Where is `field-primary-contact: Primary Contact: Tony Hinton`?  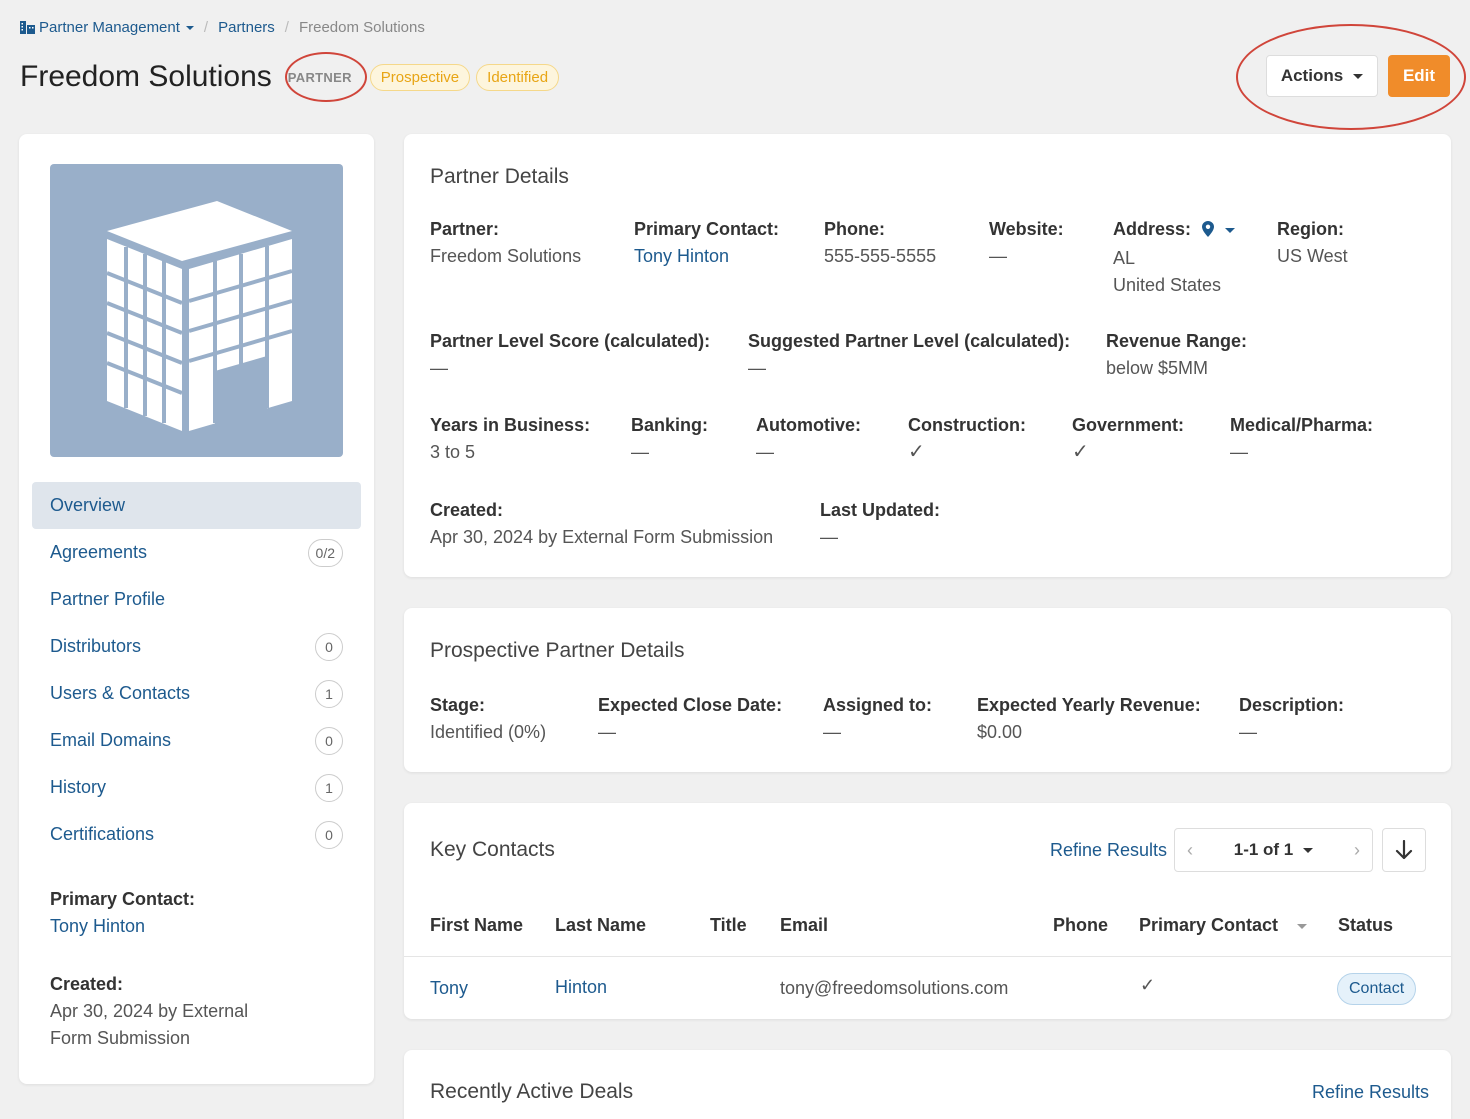 field-primary-contact: Primary Contact: Tony Hinton is located at coordinates (706, 243).